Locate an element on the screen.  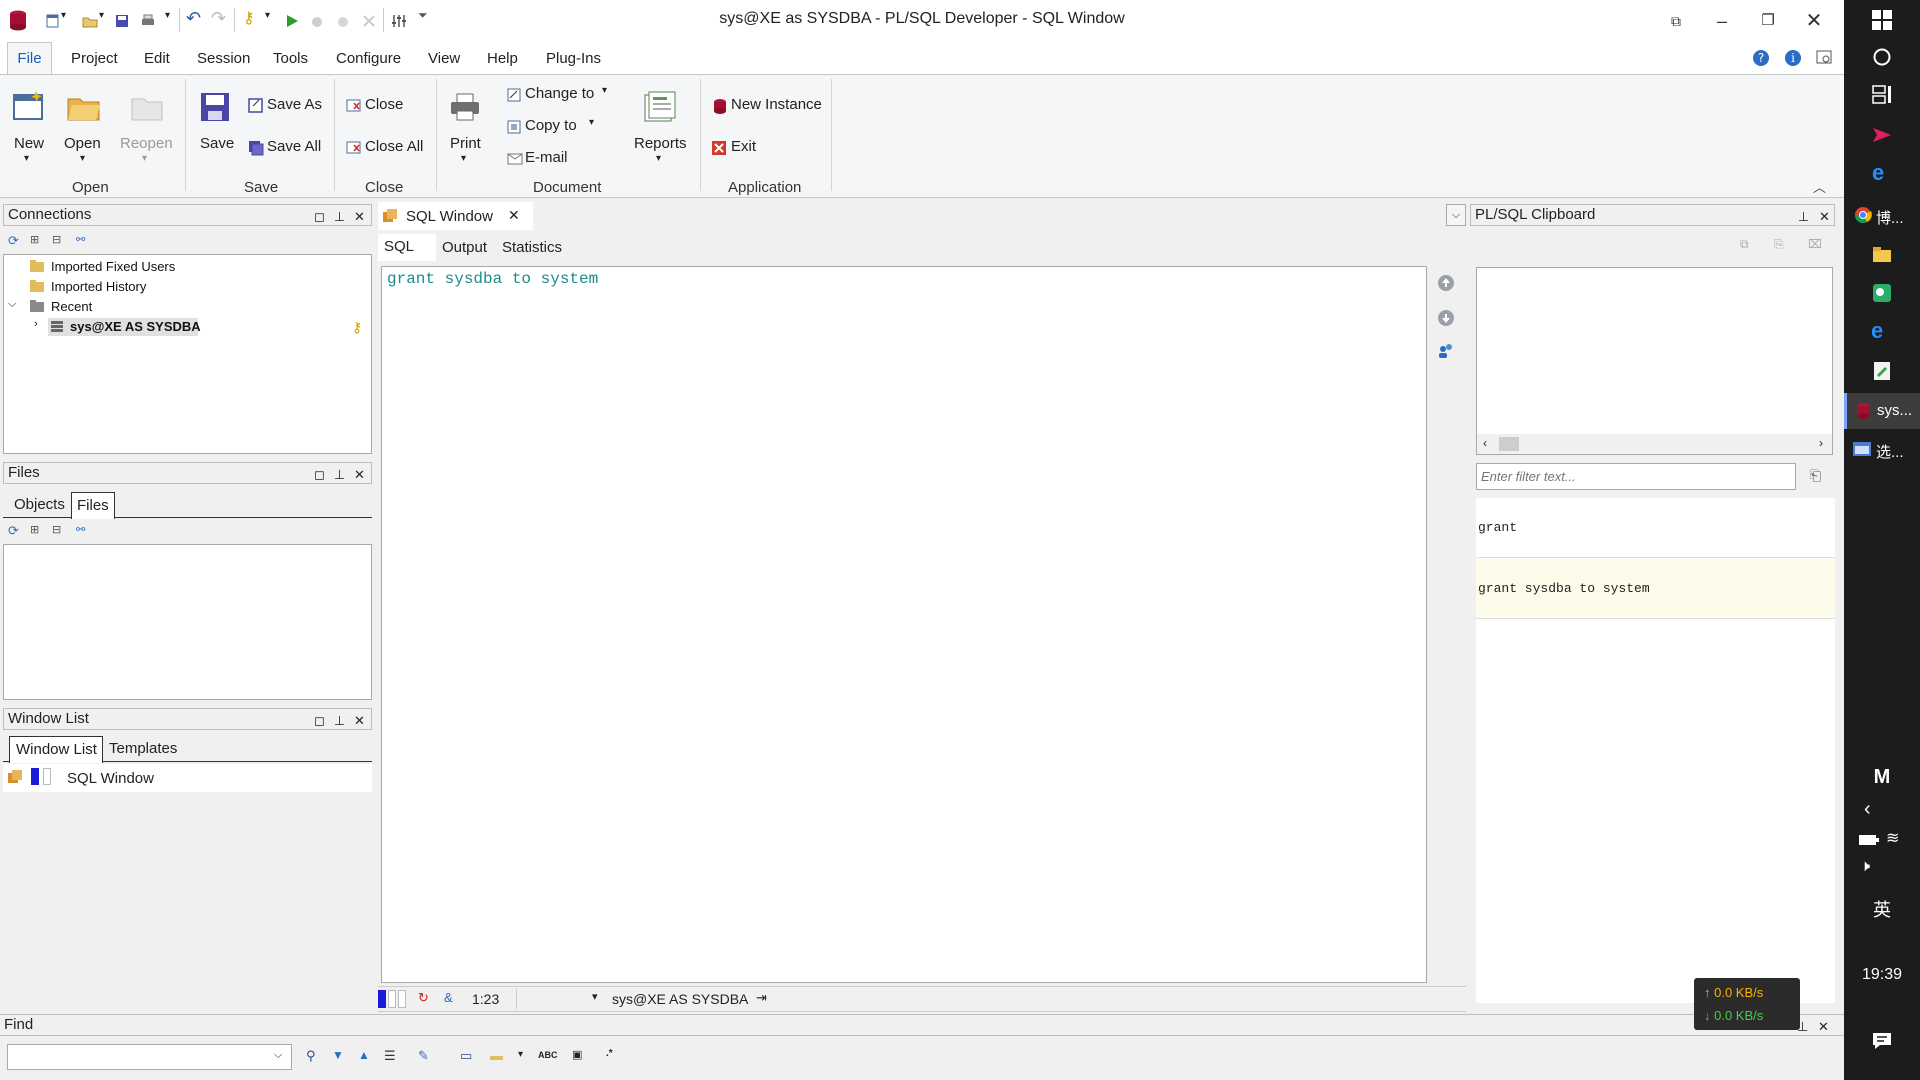
battery-icon is located at coordinates (1869, 840).